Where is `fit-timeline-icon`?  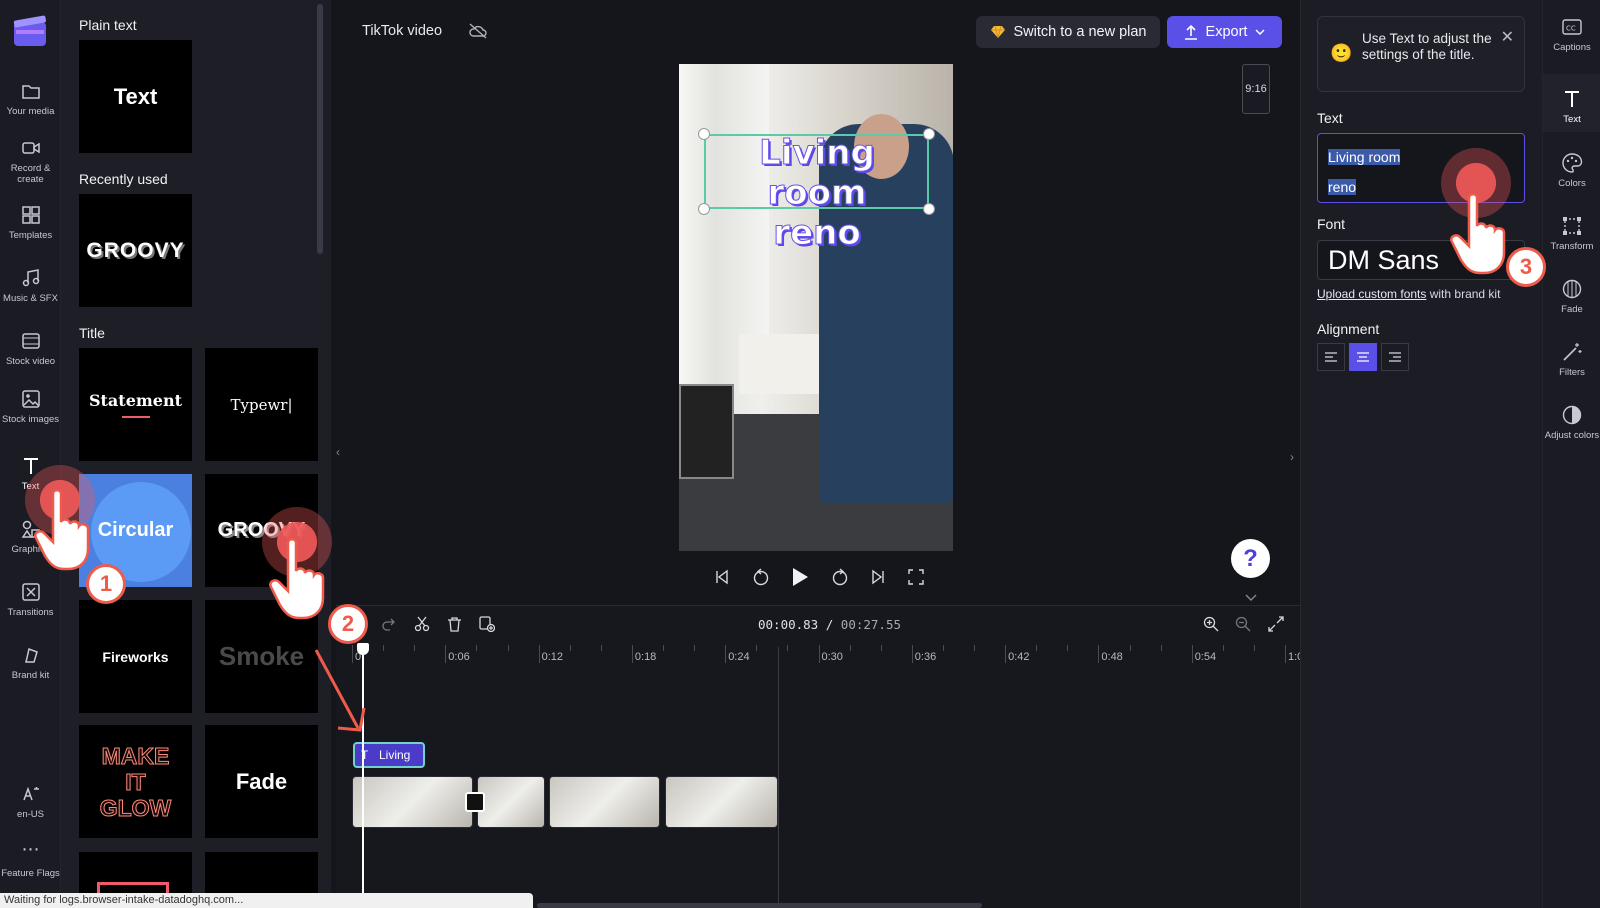 fit-timeline-icon is located at coordinates (1276, 624).